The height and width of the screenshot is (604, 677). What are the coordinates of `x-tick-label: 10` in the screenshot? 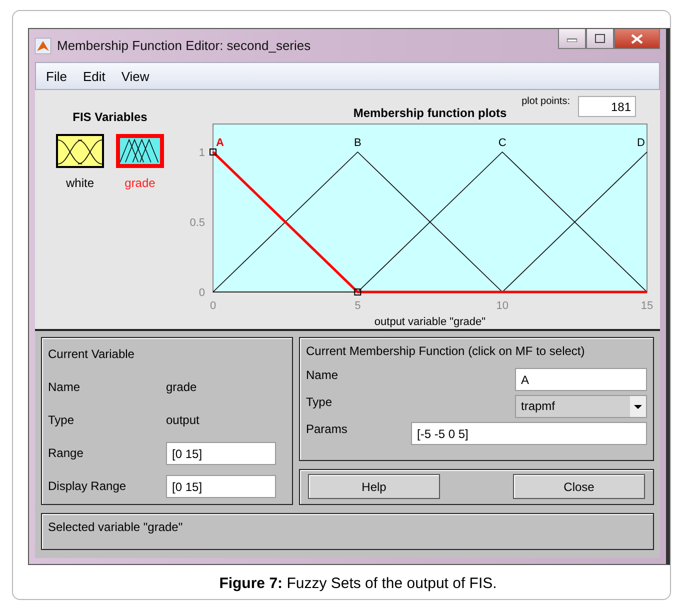 It's located at (502, 306).